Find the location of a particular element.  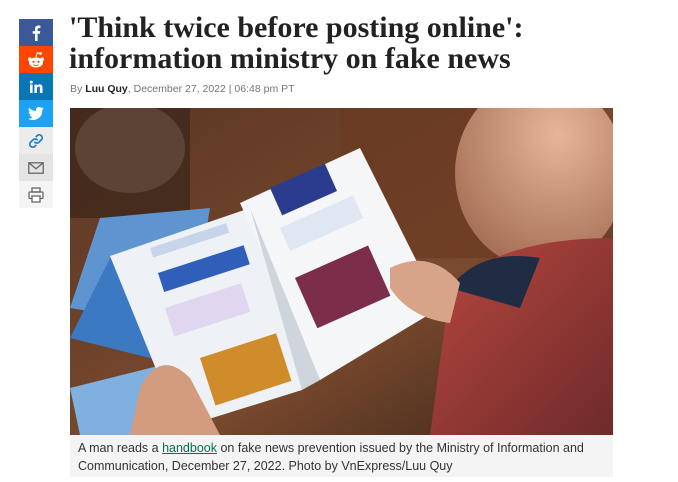

twitter-share-button is located at coordinates (36, 113).